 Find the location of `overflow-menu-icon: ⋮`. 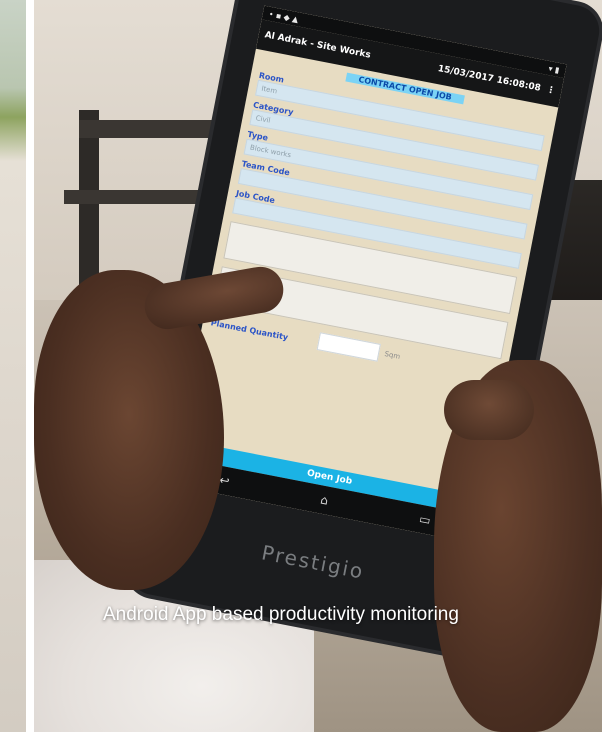

overflow-menu-icon: ⋮ is located at coordinates (550, 91).